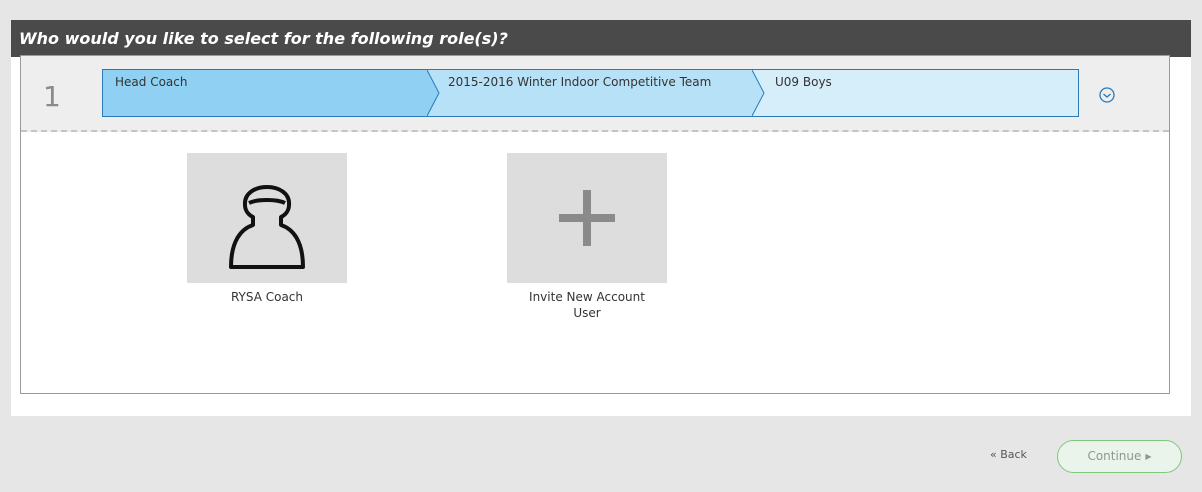 This screenshot has height=492, width=1202. I want to click on candidate-rysa-coach: RYSA Coach, so click(267, 229).